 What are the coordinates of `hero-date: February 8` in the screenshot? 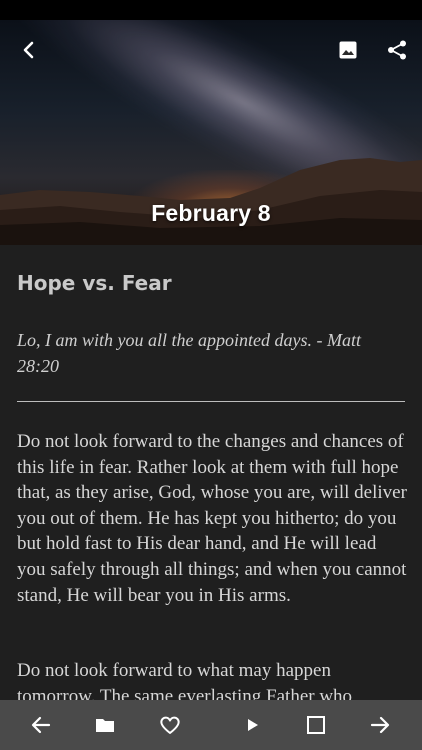 It's located at (211, 213).